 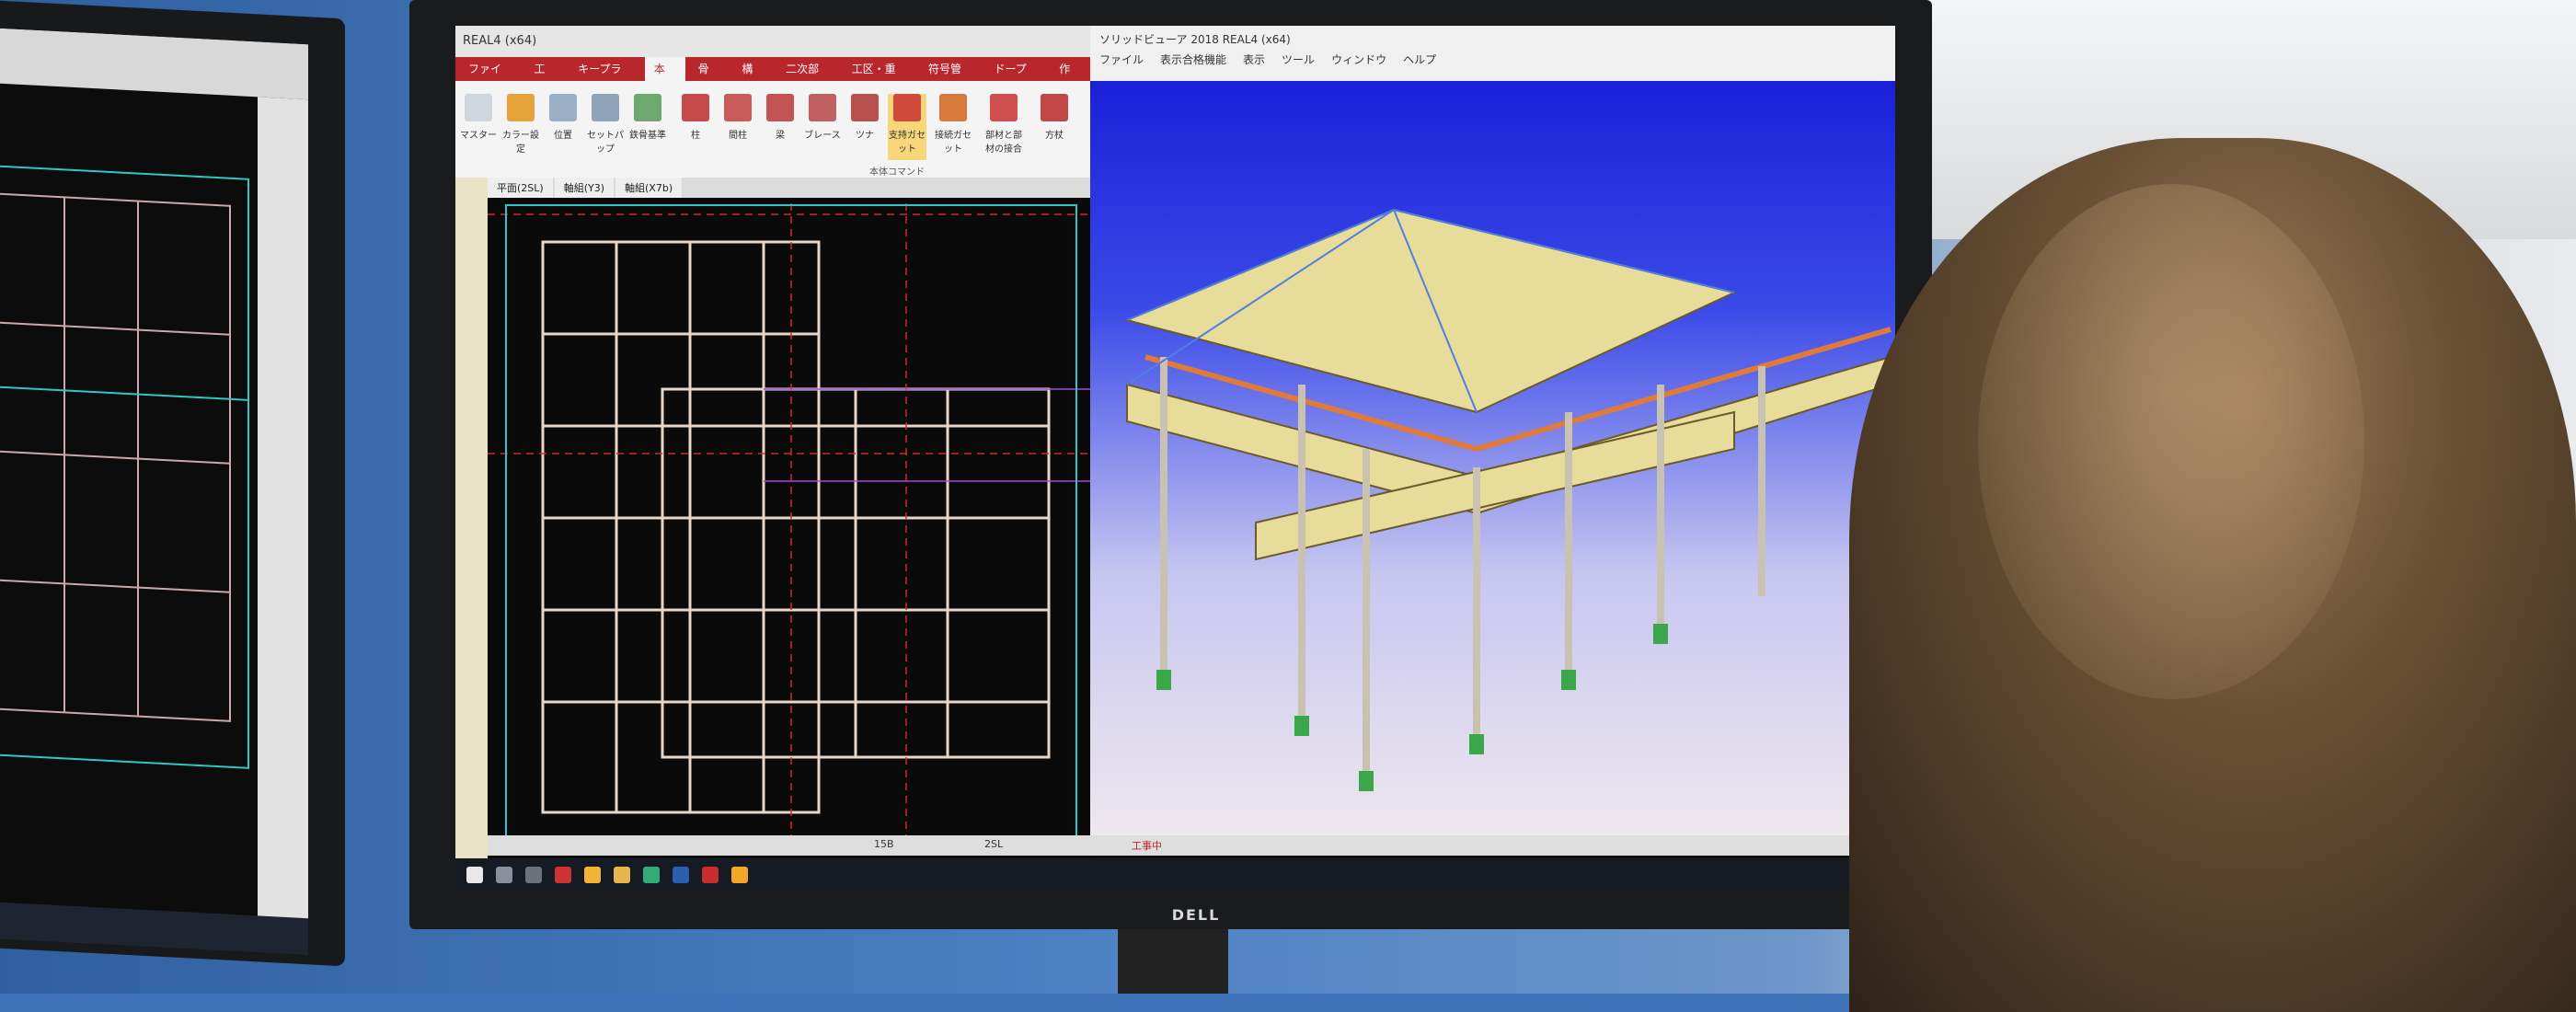 What do you see at coordinates (1004, 107) in the screenshot?
I see `joint-icon` at bounding box center [1004, 107].